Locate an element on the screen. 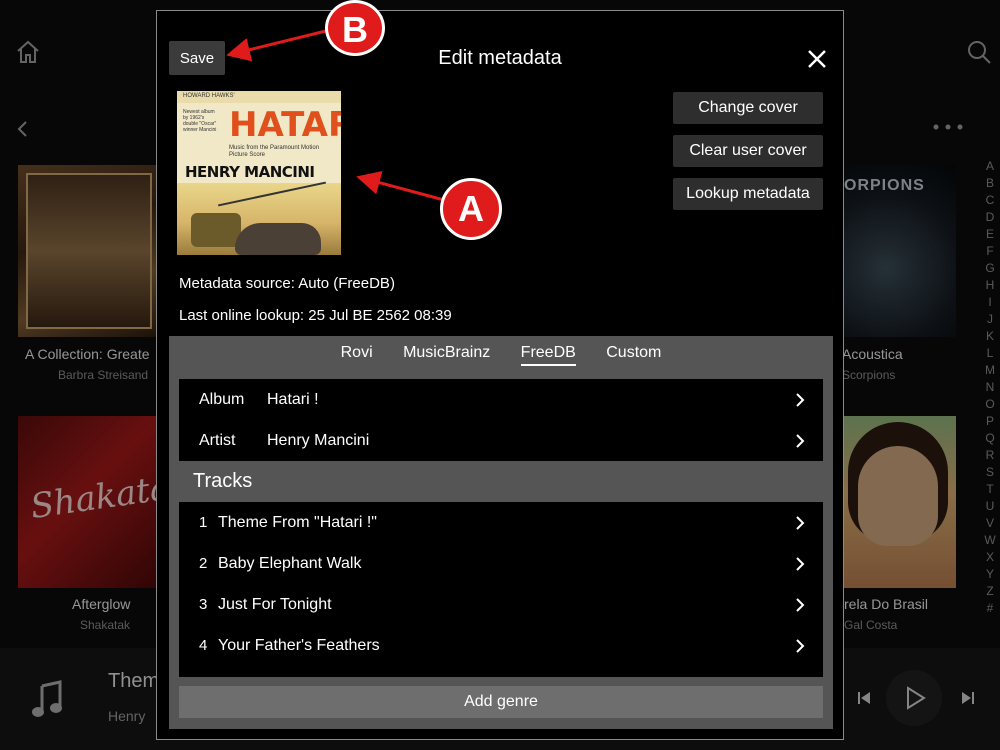 The width and height of the screenshot is (1000, 750). artist-row: Artist Henry Mancini is located at coordinates (501, 440).